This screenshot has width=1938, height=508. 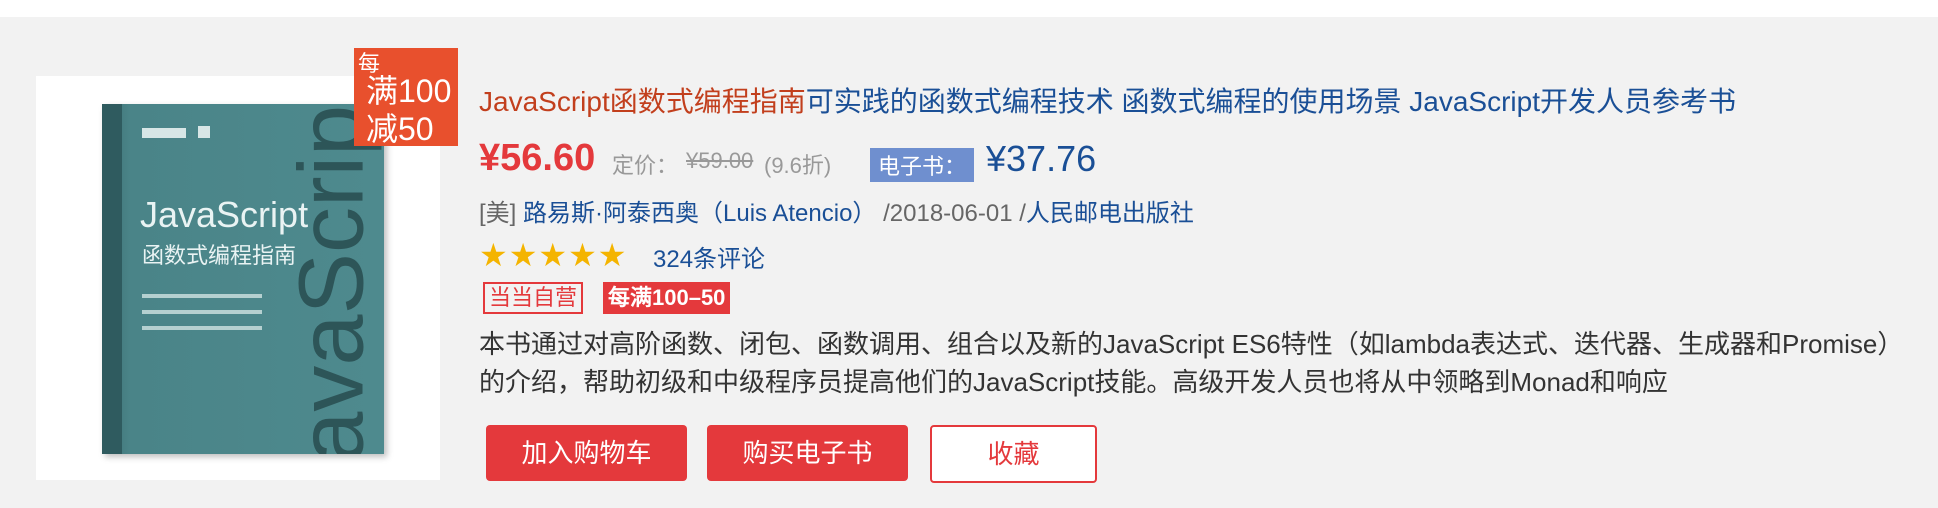 What do you see at coordinates (1271, 101) in the screenshot?
I see `product-subtitle: 可实践的函数式编程技术 函数式编程的使用场景 JavaScript开发人员参考书` at bounding box center [1271, 101].